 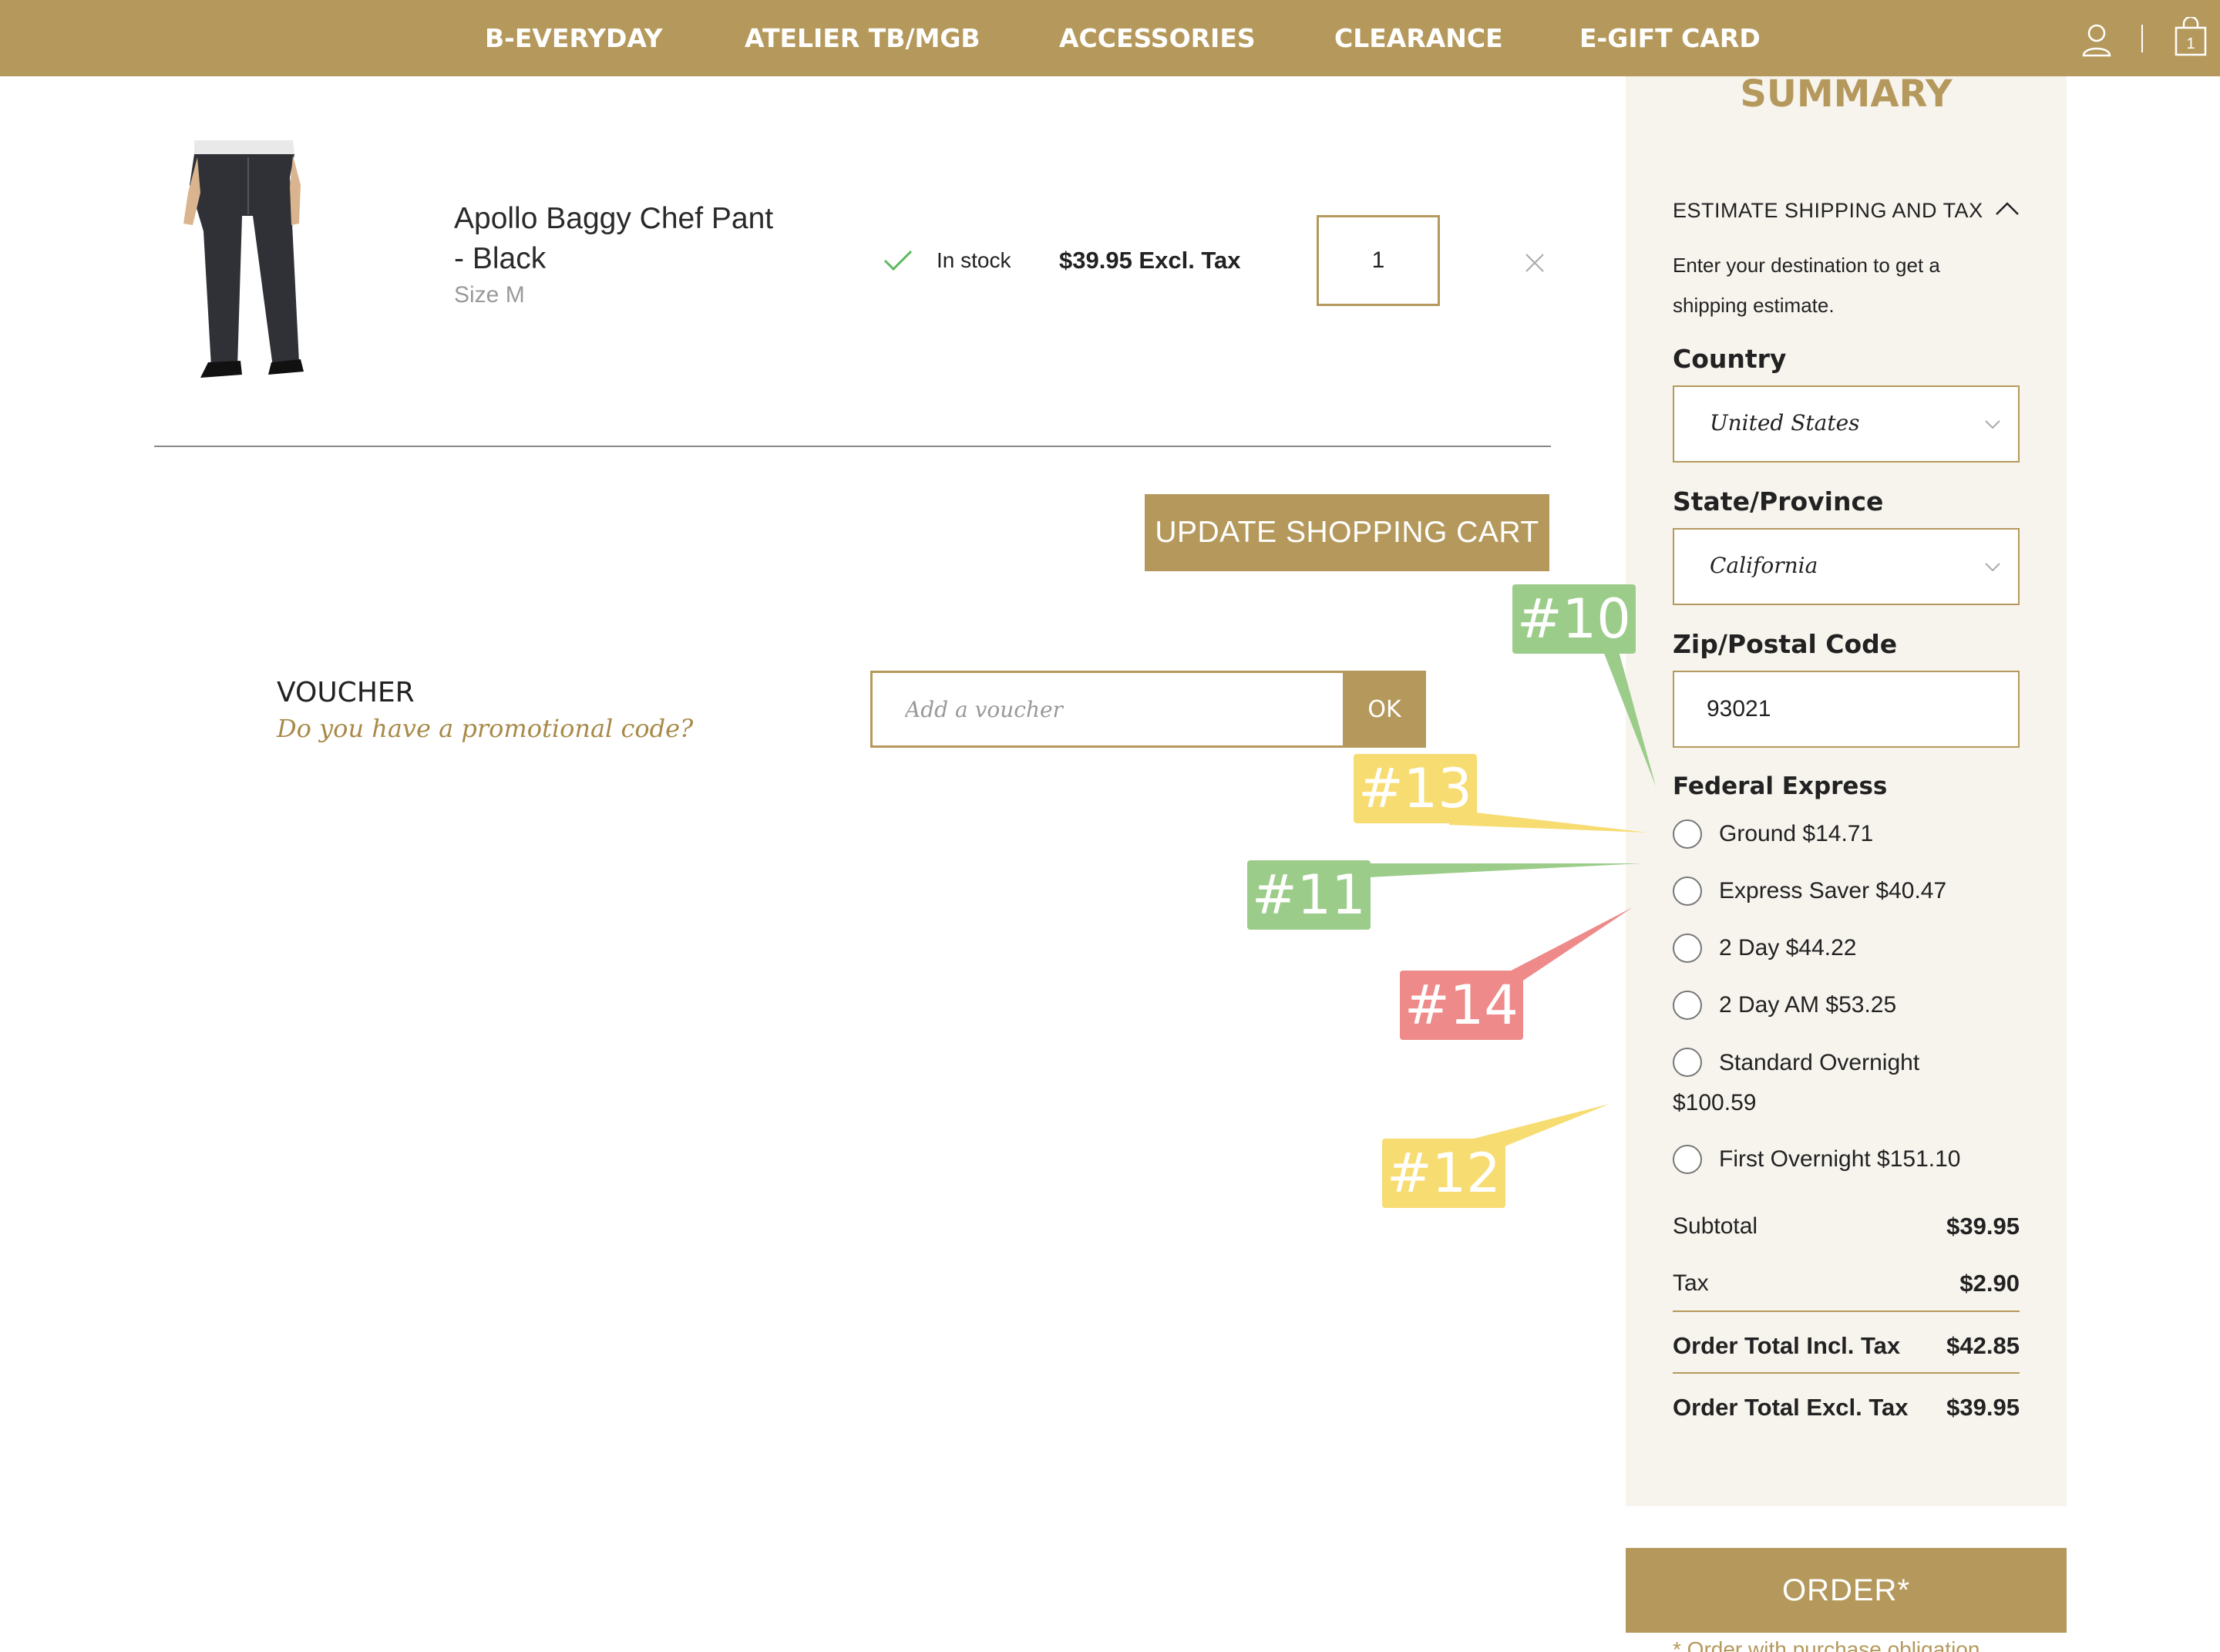 What do you see at coordinates (1847, 94) in the screenshot?
I see `summary-title: SUMMARY` at bounding box center [1847, 94].